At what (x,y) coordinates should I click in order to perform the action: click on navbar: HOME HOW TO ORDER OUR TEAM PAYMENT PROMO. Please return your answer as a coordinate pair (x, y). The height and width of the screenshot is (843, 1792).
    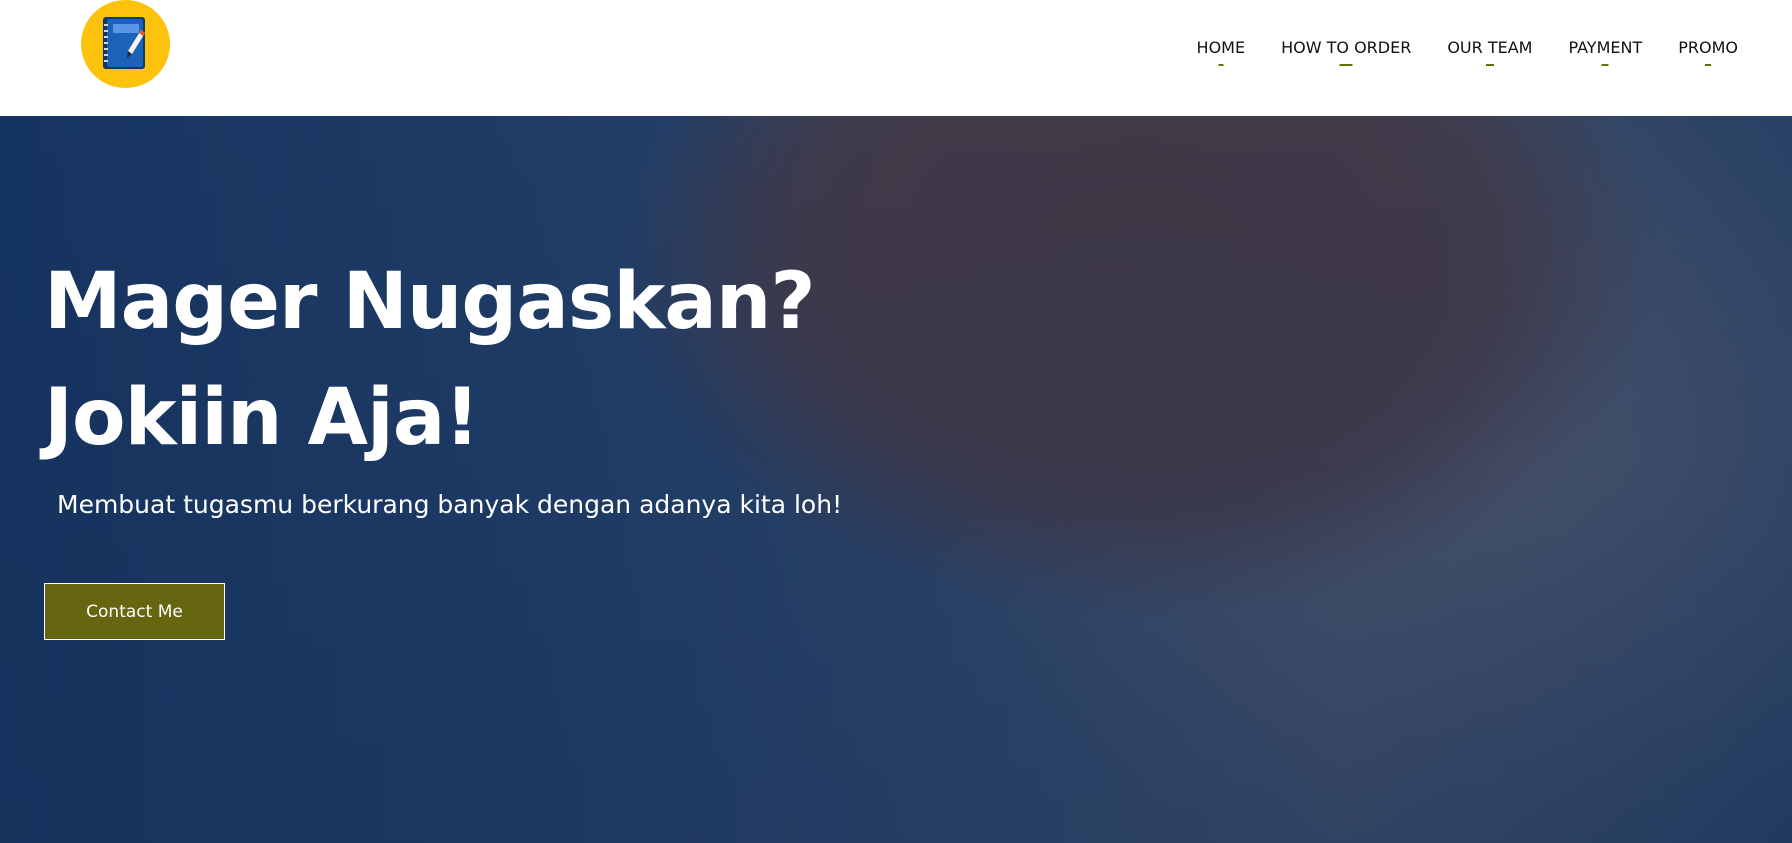
    Looking at the image, I should click on (896, 58).